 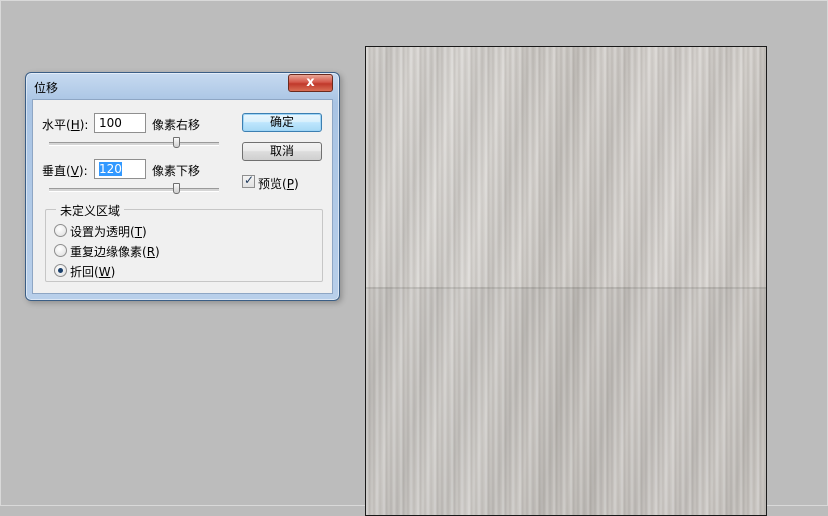 What do you see at coordinates (566, 288) in the screenshot?
I see `tile-seam` at bounding box center [566, 288].